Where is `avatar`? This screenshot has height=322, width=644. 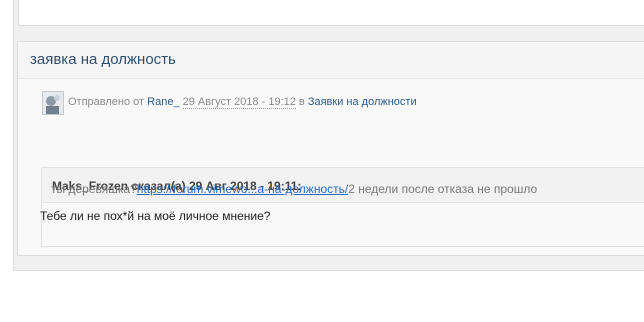
avatar is located at coordinates (53, 103).